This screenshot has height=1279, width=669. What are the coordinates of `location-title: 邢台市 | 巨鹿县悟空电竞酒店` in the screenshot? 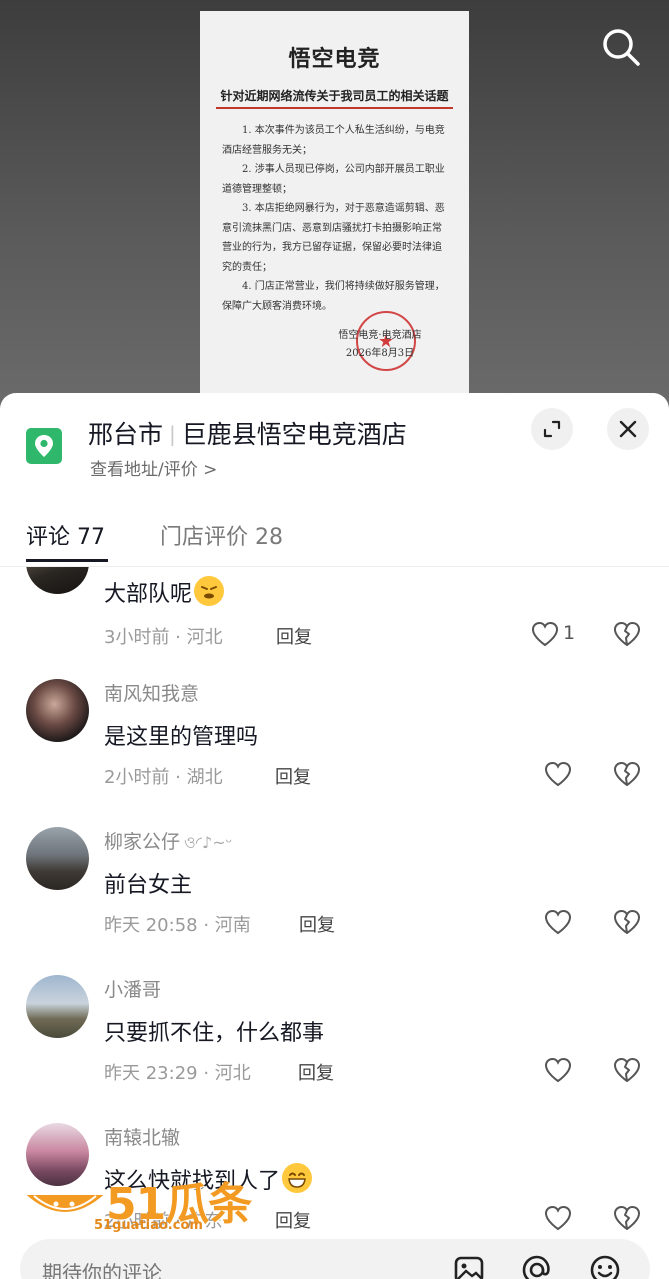 It's located at (247, 433).